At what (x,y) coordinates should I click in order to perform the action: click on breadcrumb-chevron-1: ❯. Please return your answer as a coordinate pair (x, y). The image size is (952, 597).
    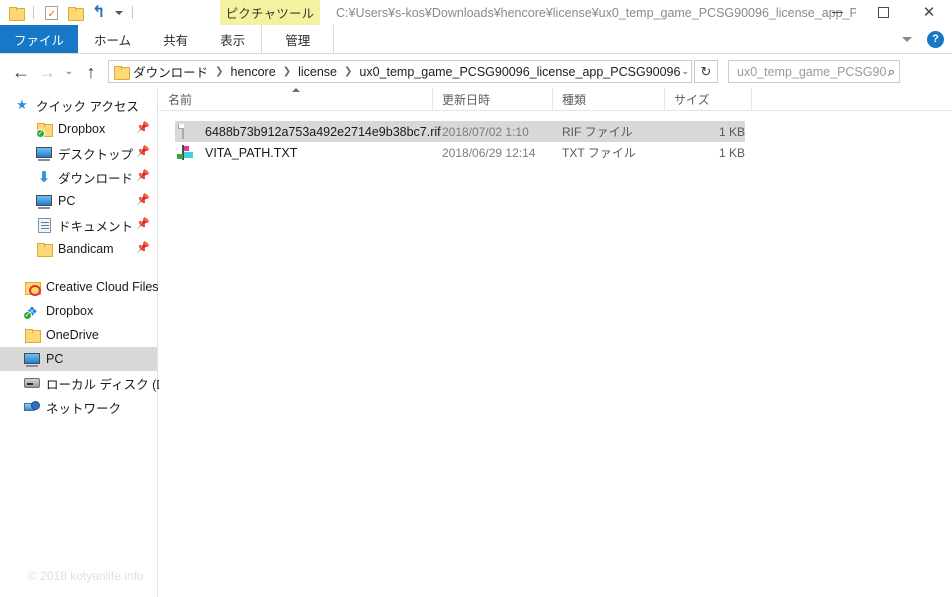
    Looking at the image, I should click on (287, 71).